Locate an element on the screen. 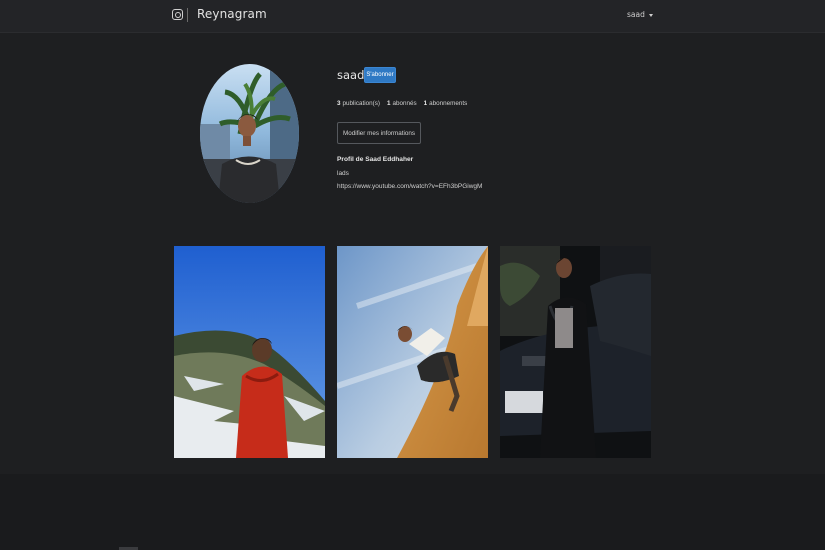 The image size is (825, 550). following-stat: 1 abonnements is located at coordinates (446, 103).